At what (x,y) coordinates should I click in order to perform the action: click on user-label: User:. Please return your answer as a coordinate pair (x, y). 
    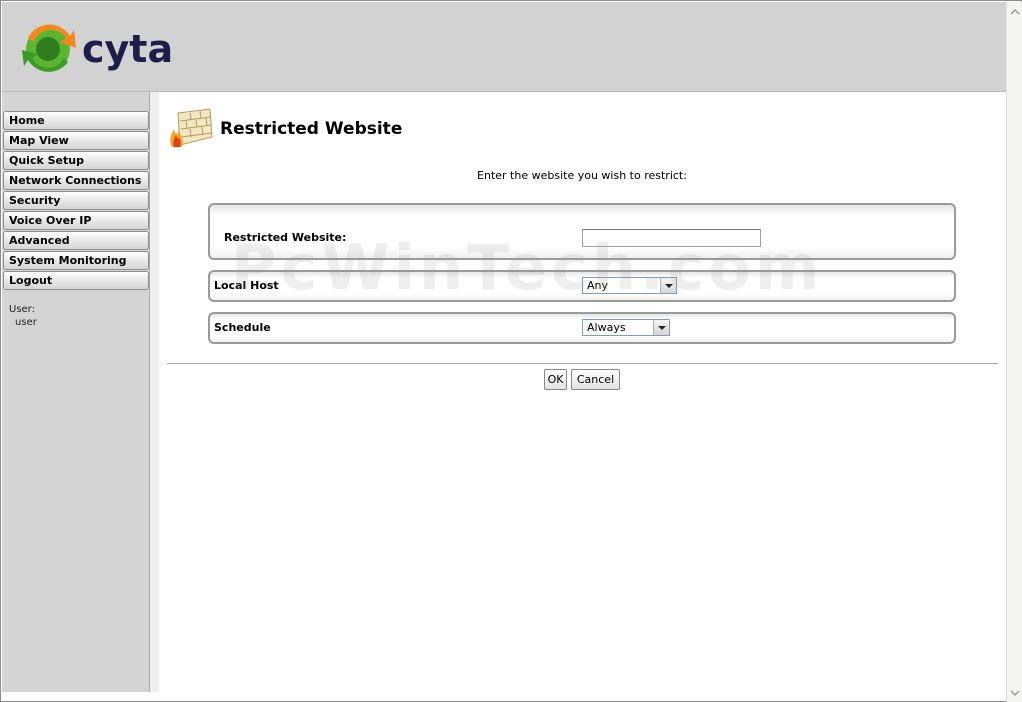
    Looking at the image, I should click on (22, 309).